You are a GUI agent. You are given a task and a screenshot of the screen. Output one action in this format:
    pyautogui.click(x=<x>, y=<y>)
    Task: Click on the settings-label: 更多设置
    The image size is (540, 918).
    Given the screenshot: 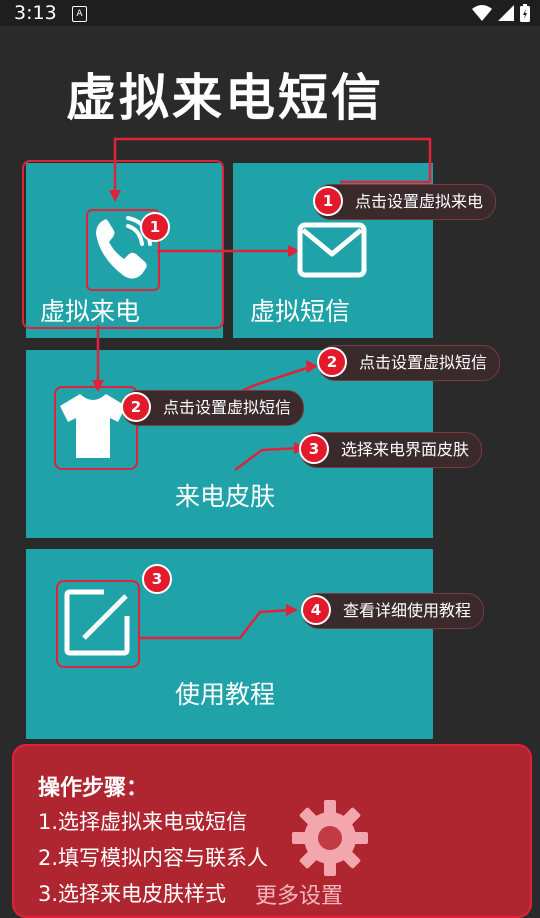 What is the action you would take?
    pyautogui.click(x=299, y=894)
    